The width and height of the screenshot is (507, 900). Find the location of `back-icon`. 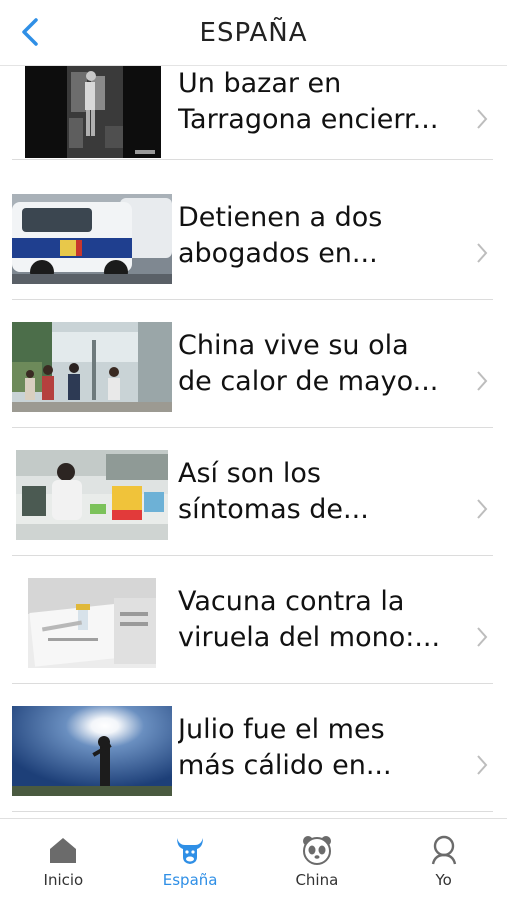

back-icon is located at coordinates (32, 32).